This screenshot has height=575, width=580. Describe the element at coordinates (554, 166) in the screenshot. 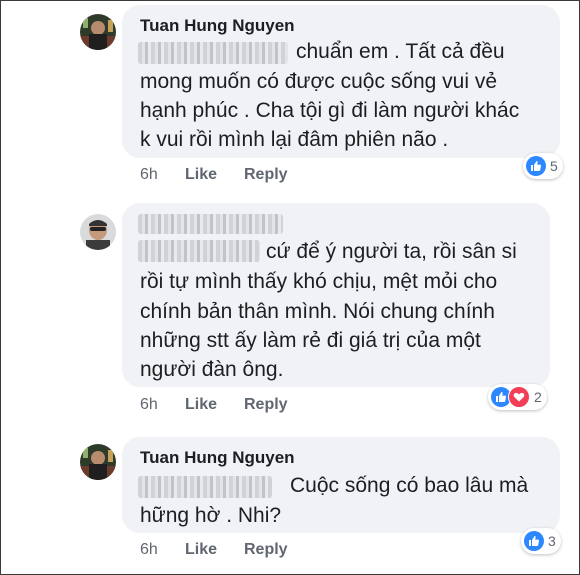

I see `reaction-count: 5` at that location.